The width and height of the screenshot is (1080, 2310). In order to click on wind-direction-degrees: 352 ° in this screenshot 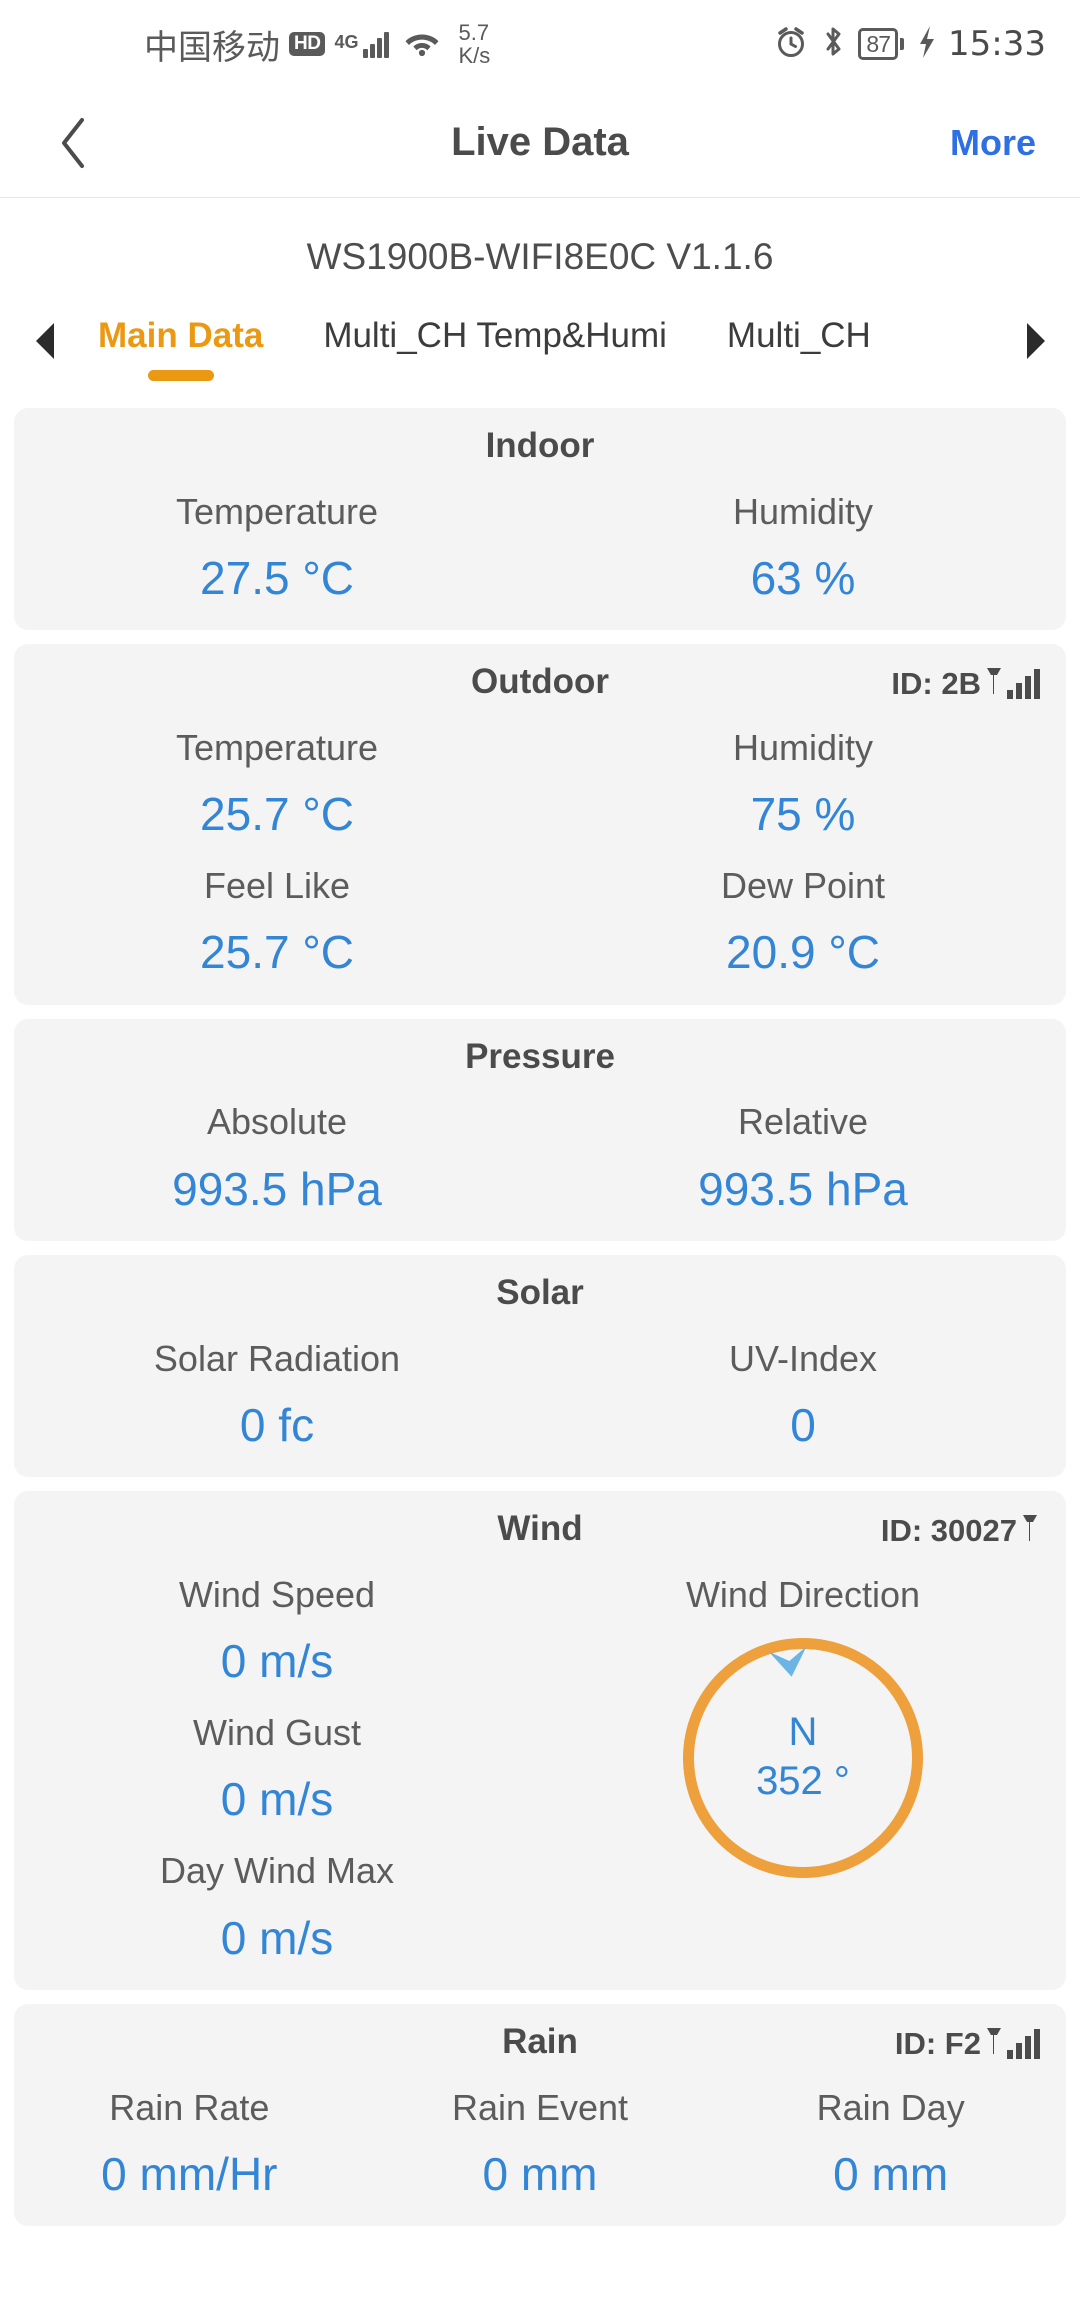, I will do `click(803, 1780)`.